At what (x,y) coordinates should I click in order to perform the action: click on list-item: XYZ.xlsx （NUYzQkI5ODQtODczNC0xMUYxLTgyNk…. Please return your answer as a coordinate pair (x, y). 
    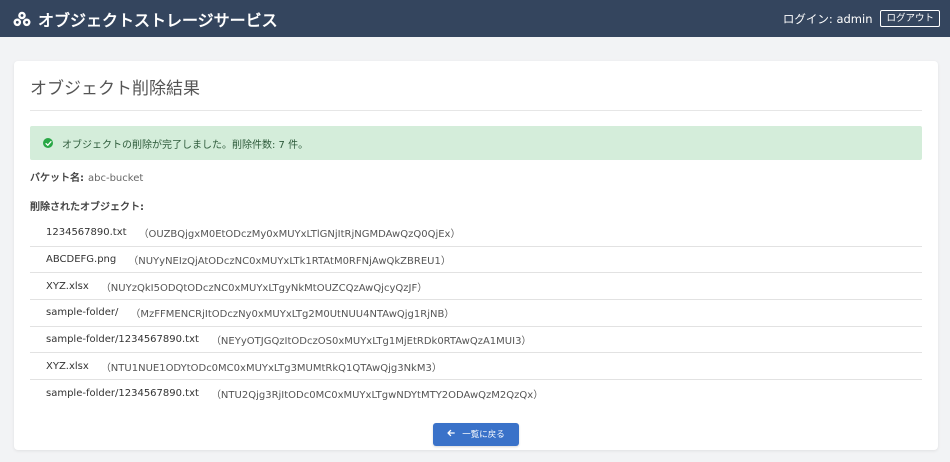
    Looking at the image, I should click on (476, 287).